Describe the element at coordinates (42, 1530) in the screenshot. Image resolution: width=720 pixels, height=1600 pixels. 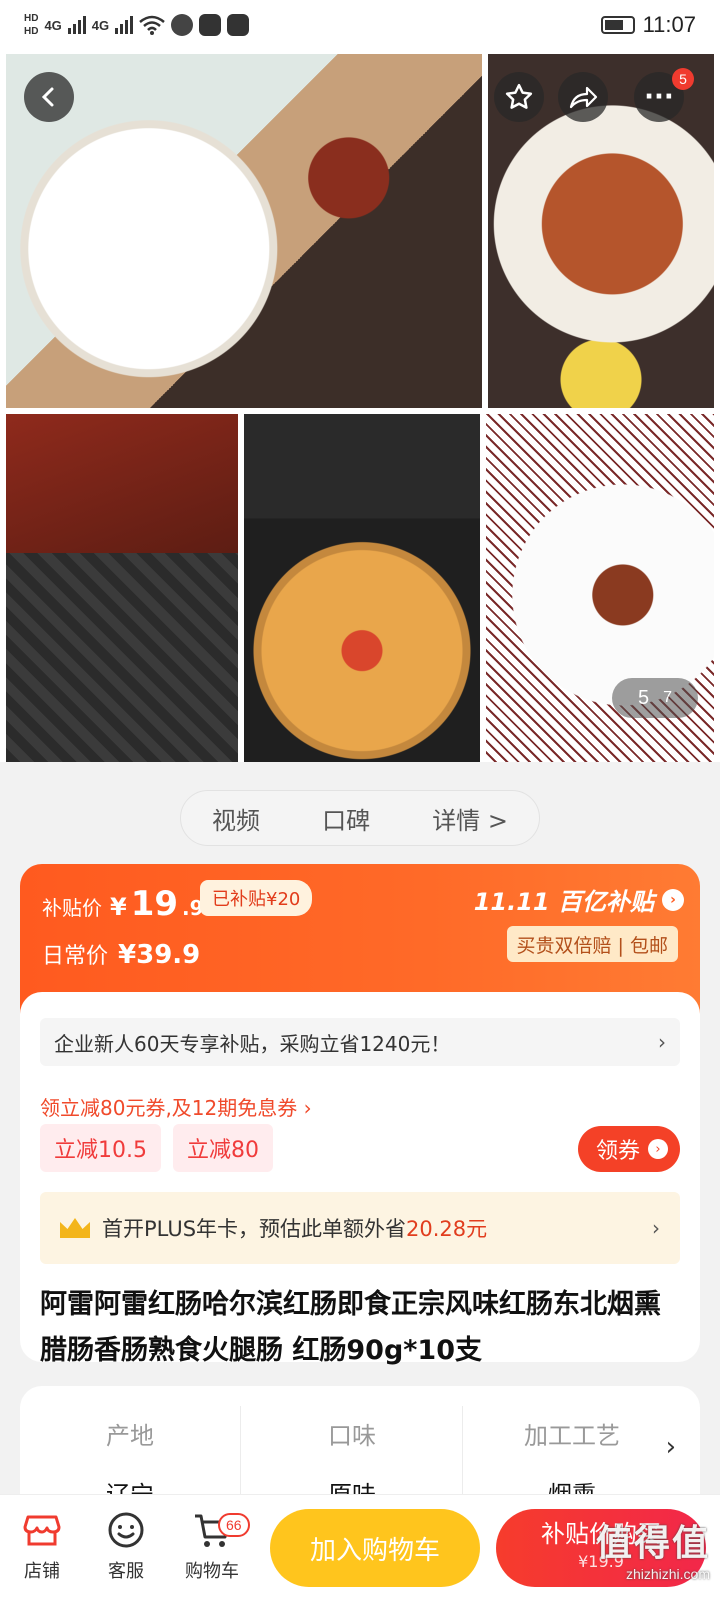
I see `store-icon` at that location.